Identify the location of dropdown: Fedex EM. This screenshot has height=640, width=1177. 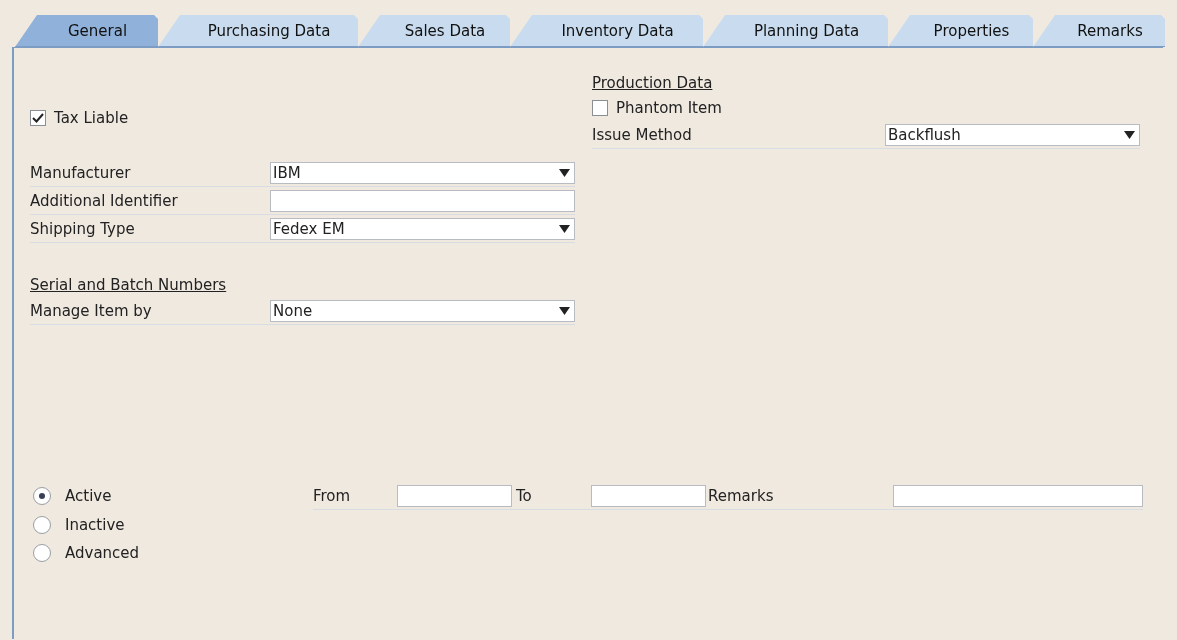
(422, 228).